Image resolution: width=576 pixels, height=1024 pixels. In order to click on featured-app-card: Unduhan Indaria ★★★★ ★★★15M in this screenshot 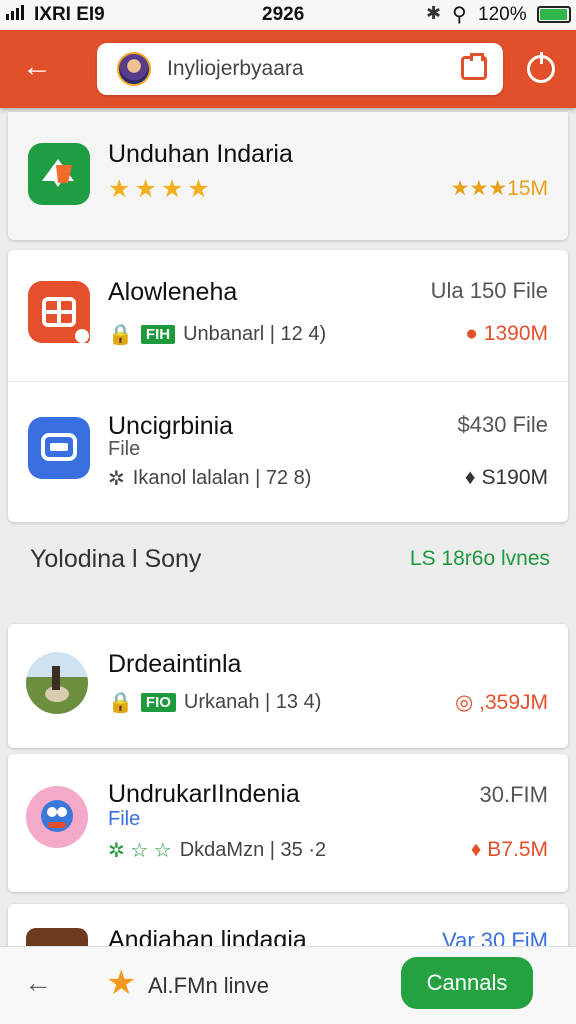, I will do `click(288, 176)`.